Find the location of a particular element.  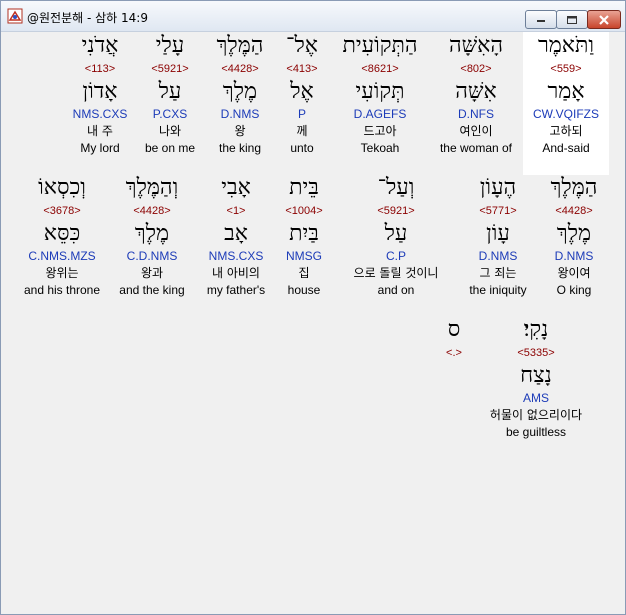

morph-code: C.P is located at coordinates (395, 256).